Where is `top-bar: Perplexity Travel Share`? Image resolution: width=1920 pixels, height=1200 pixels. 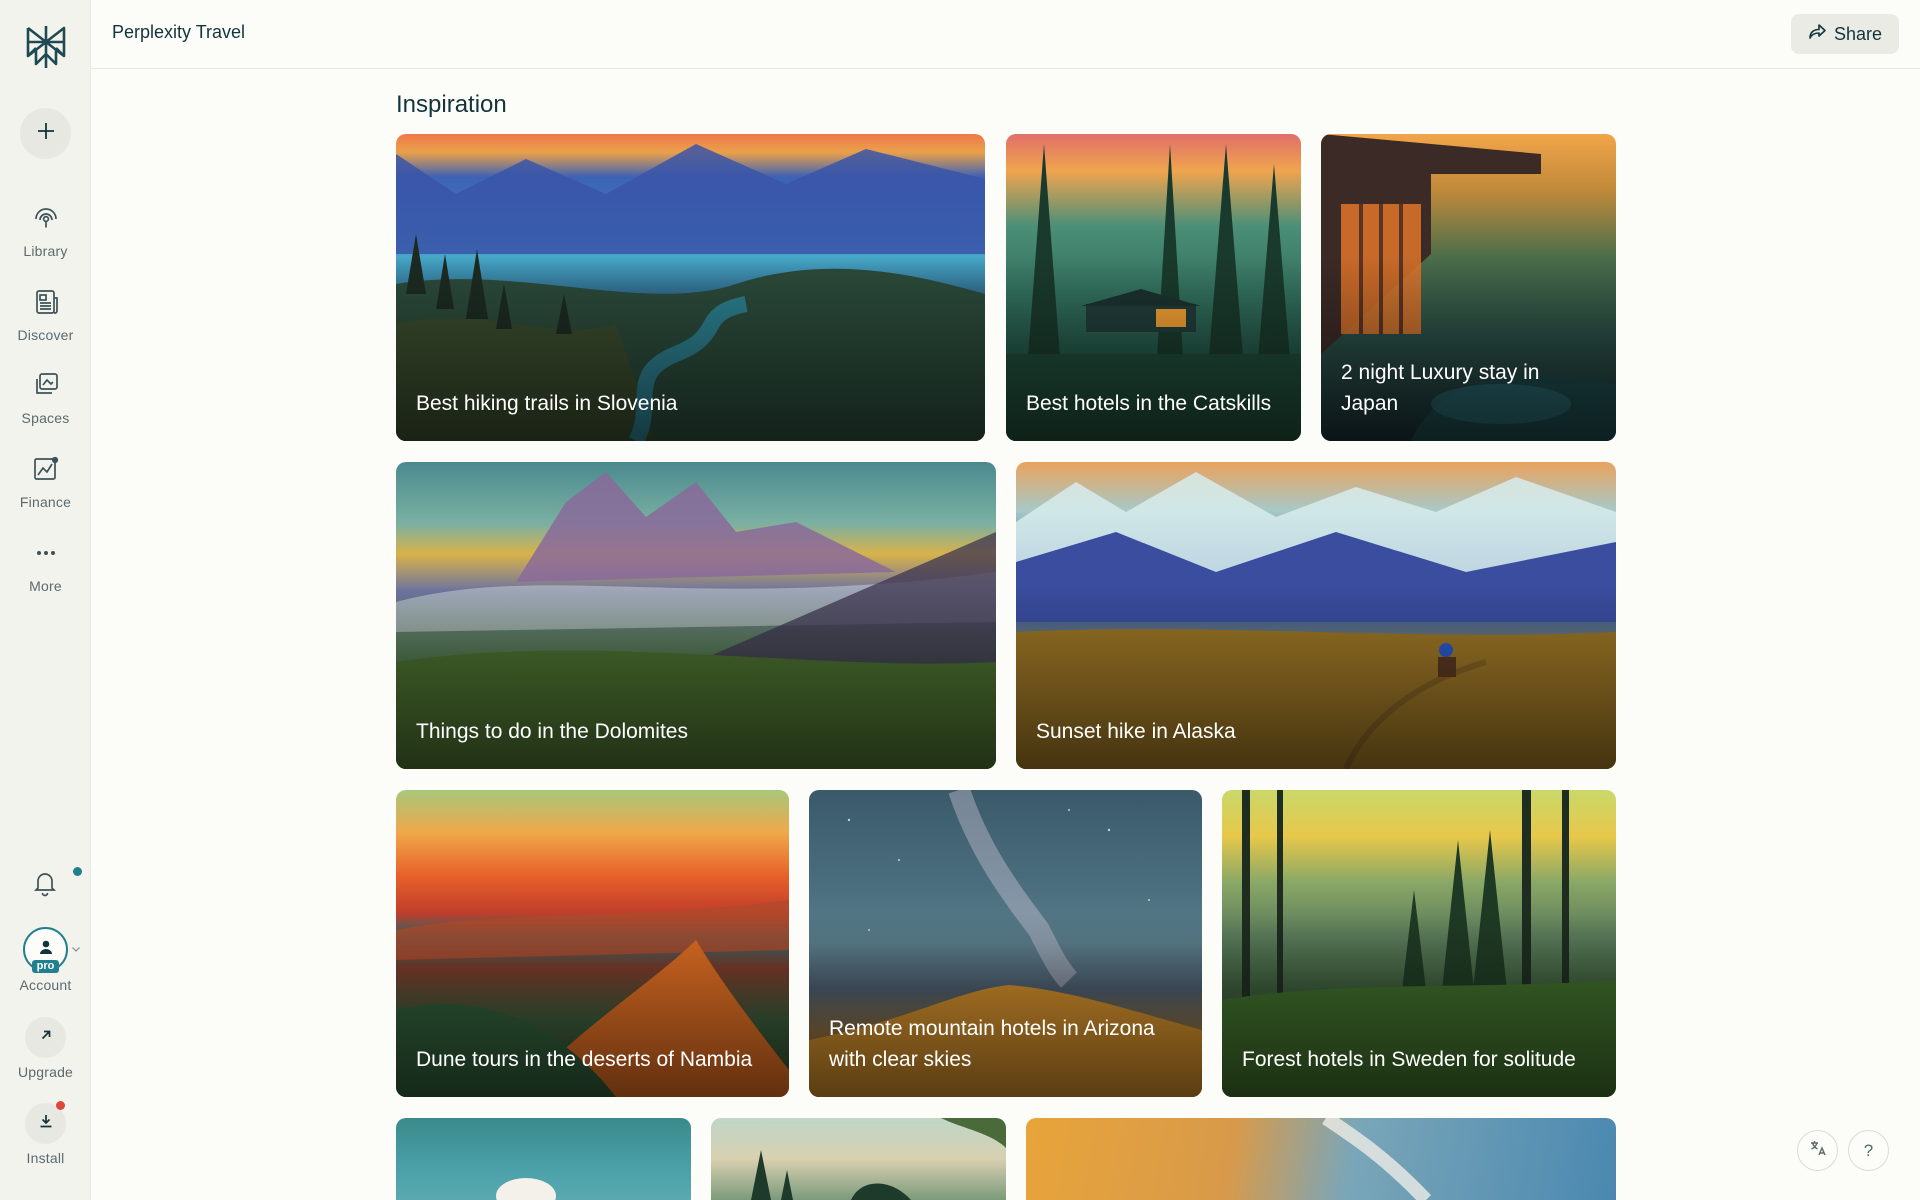
top-bar: Perplexity Travel Share is located at coordinates (1005, 34).